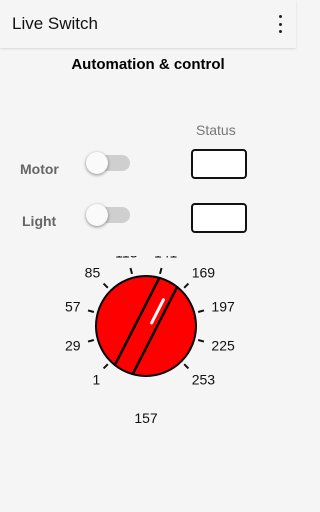 The image size is (320, 512). I want to click on light-status-box, so click(219, 218).